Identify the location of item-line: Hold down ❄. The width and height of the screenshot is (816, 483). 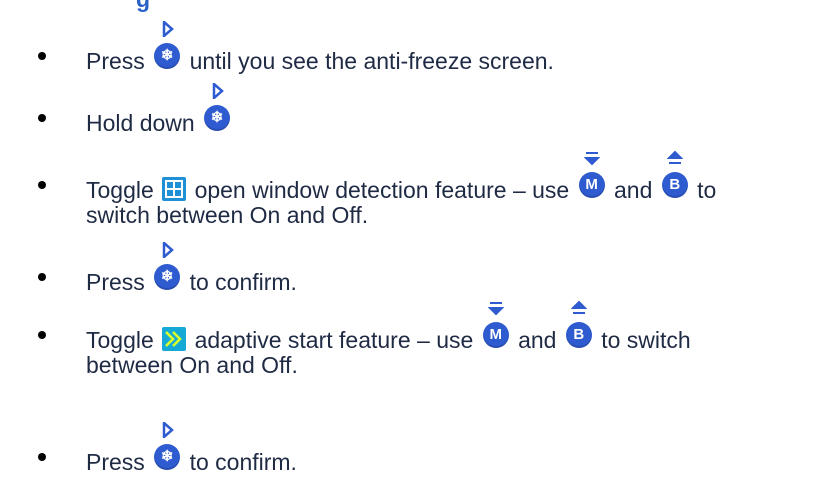
(159, 109).